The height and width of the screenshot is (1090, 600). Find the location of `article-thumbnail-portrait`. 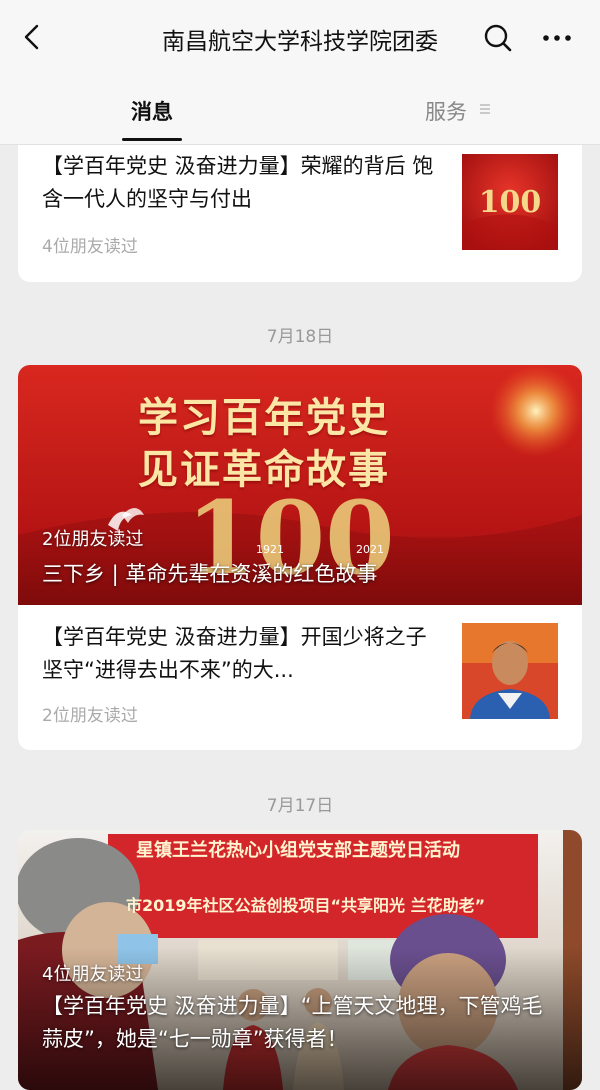

article-thumbnail-portrait is located at coordinates (510, 671).